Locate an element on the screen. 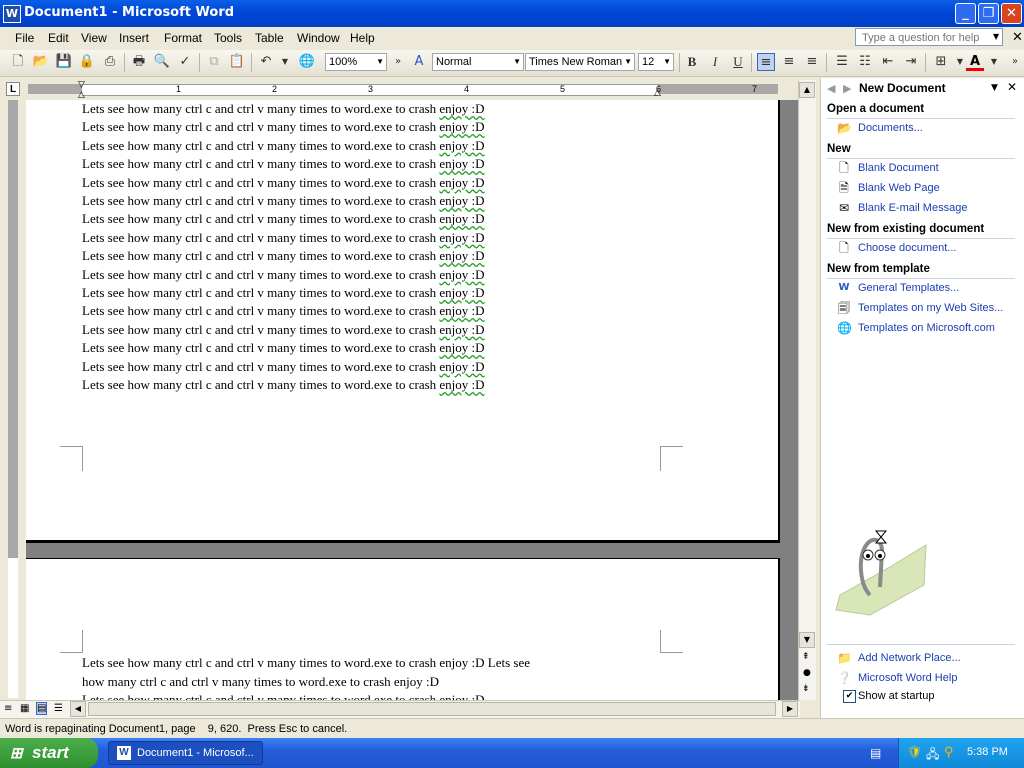 The image size is (1024, 768). back-icon: ◀ is located at coordinates (831, 88).